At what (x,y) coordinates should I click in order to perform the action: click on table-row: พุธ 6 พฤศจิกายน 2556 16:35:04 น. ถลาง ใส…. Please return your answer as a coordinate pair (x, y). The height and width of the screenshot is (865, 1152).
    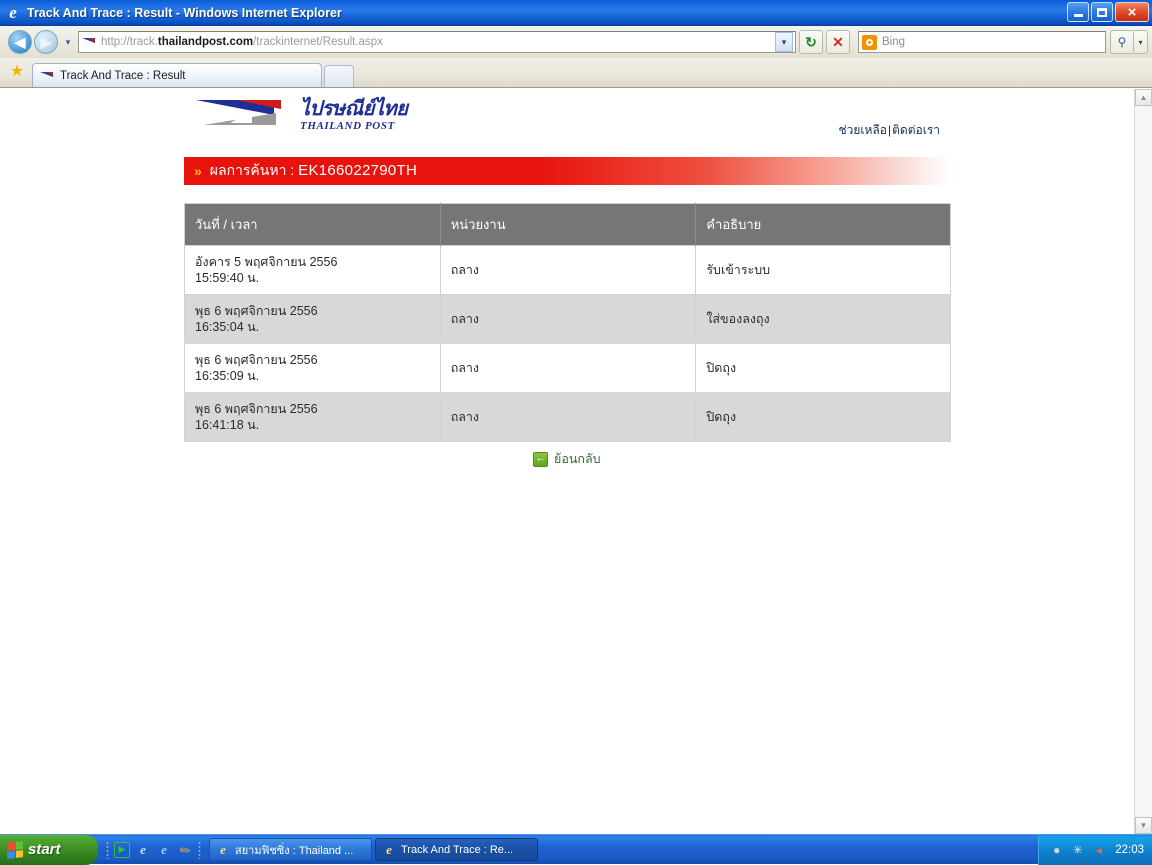
    Looking at the image, I should click on (568, 319).